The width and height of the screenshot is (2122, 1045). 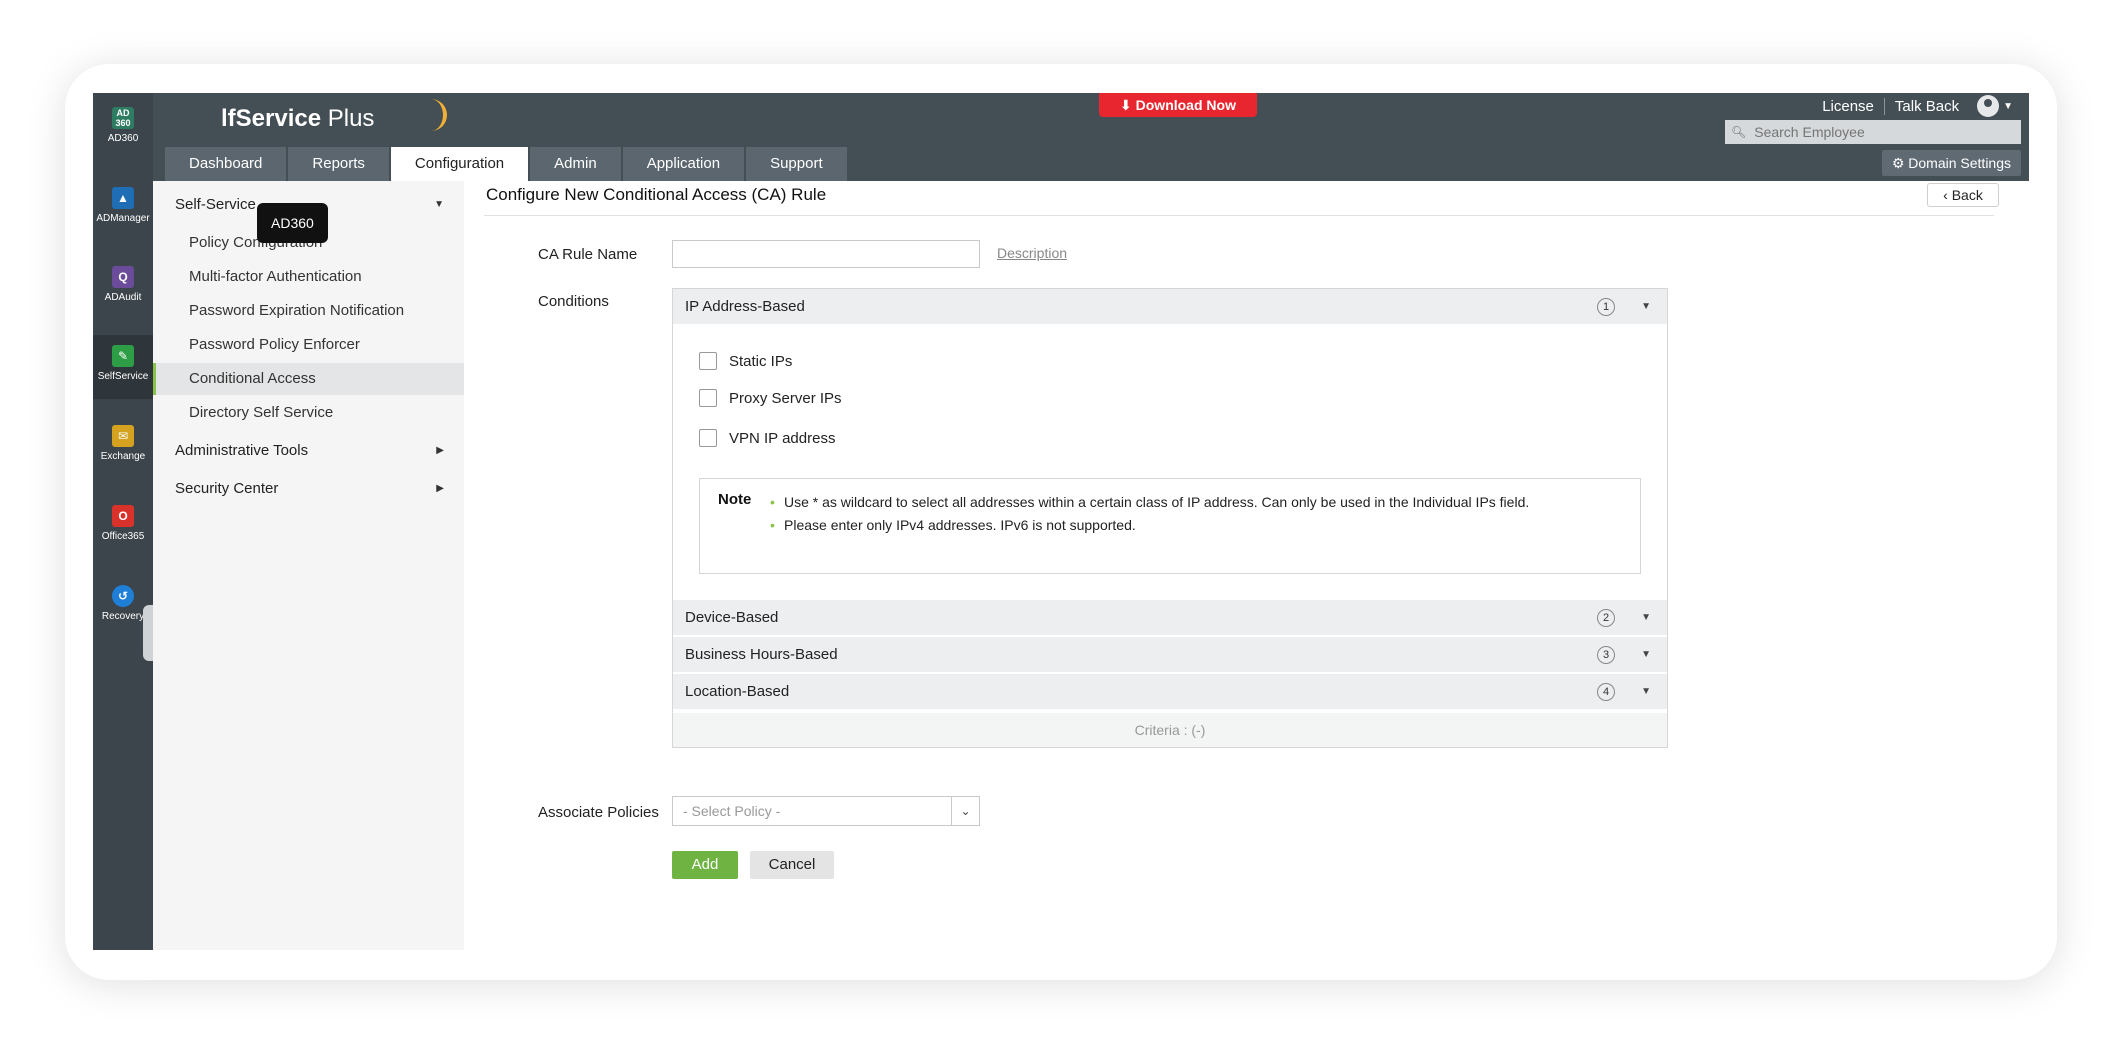 I want to click on ca-rule-name-label: CA Rule Name, so click(x=588, y=254).